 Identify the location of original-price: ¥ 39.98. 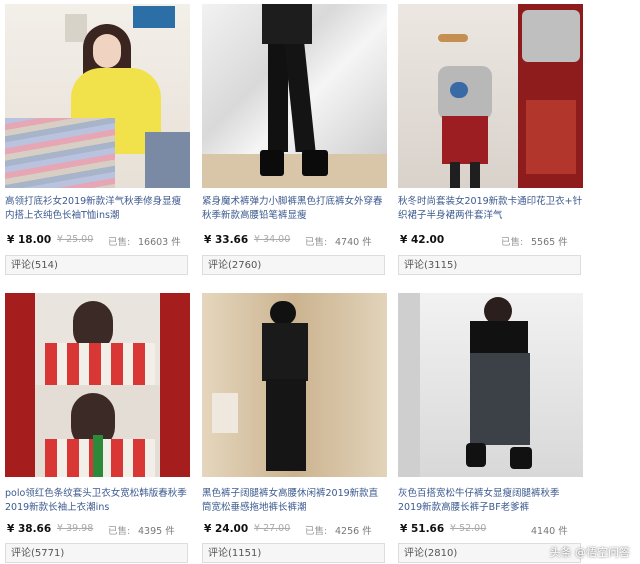
(75, 528).